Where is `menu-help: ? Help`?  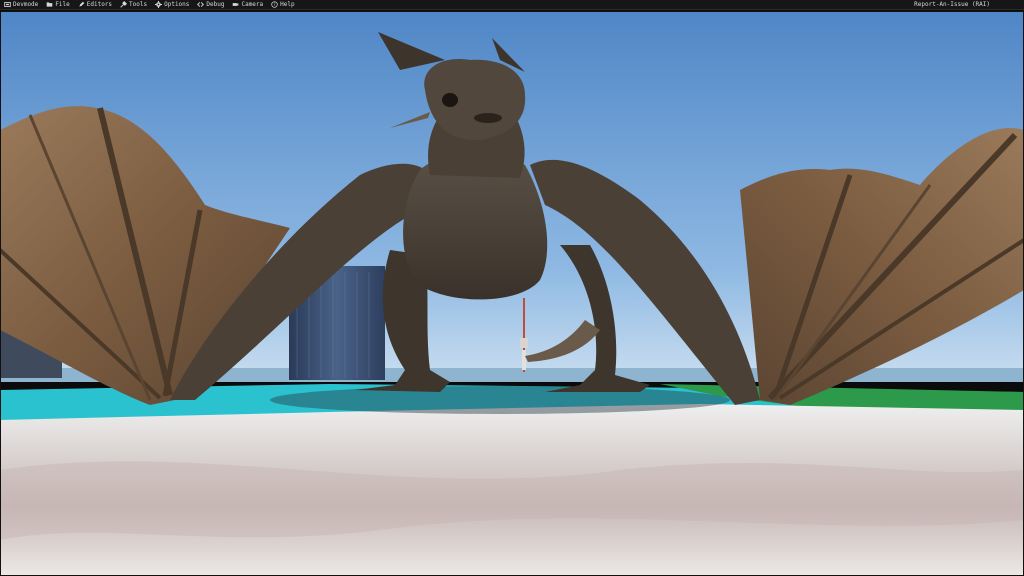
menu-help: ? Help is located at coordinates (282, 5).